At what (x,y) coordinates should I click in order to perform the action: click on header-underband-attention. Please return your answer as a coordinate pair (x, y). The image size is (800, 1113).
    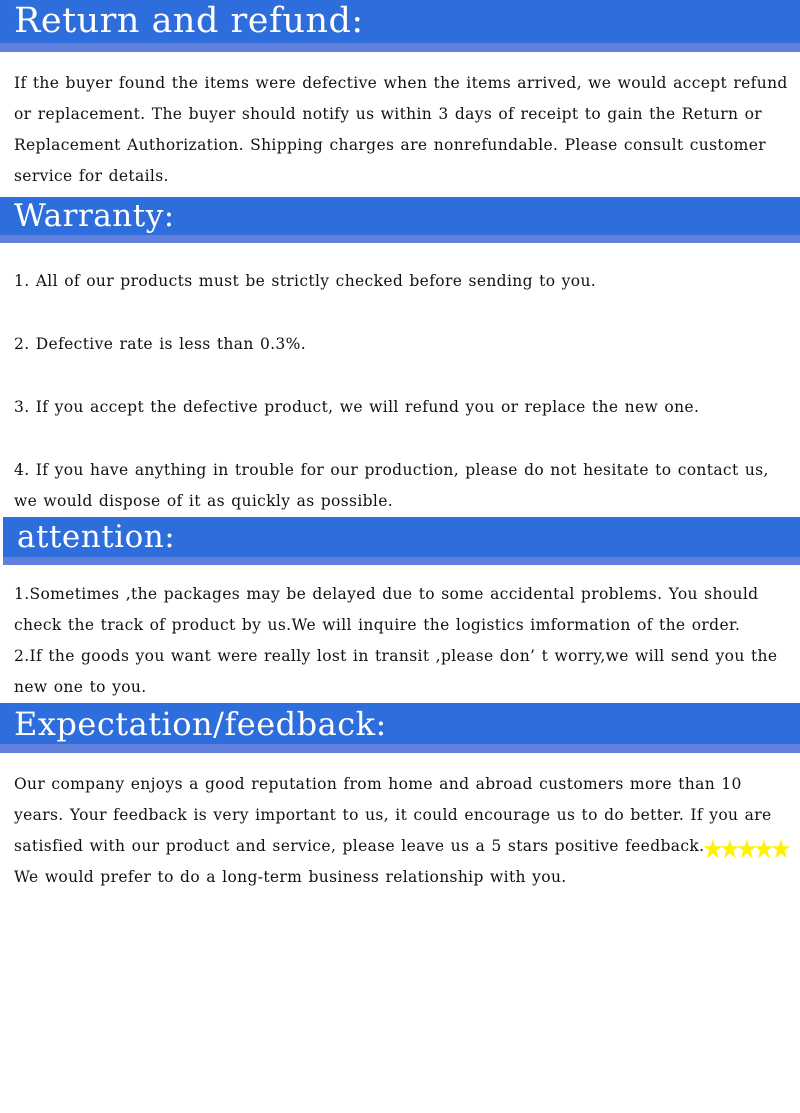
    Looking at the image, I should click on (401, 561).